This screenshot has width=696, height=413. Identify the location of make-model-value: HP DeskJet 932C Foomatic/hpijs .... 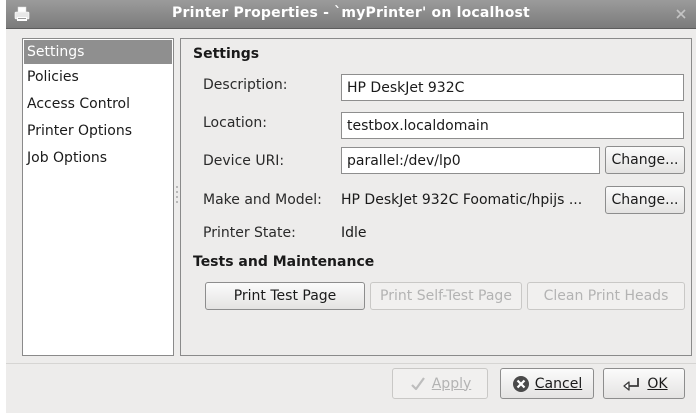
(462, 200).